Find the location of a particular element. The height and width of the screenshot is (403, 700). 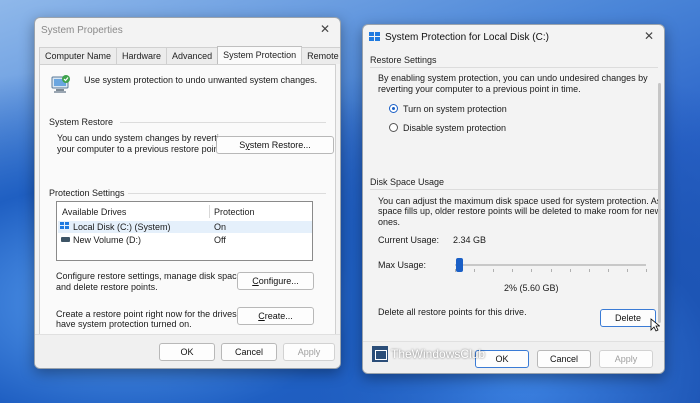

drive-protection: Off is located at coordinates (220, 240).